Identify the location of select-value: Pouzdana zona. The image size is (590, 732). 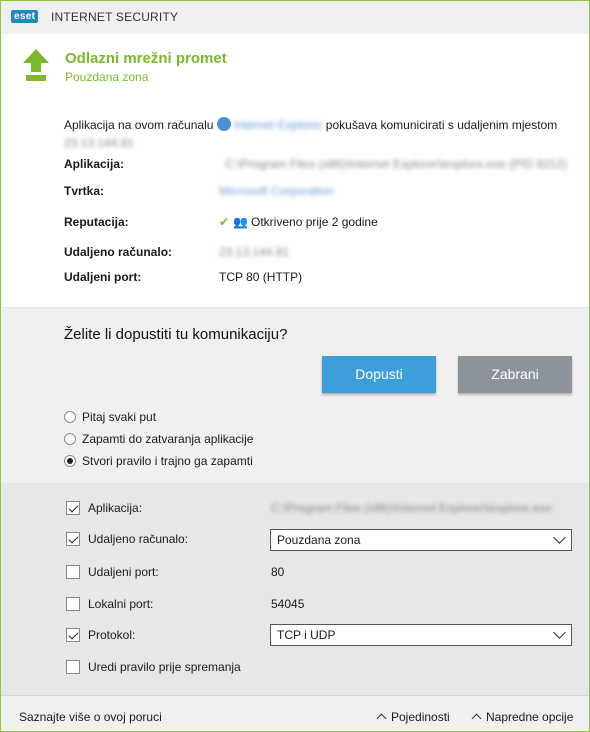
(319, 540).